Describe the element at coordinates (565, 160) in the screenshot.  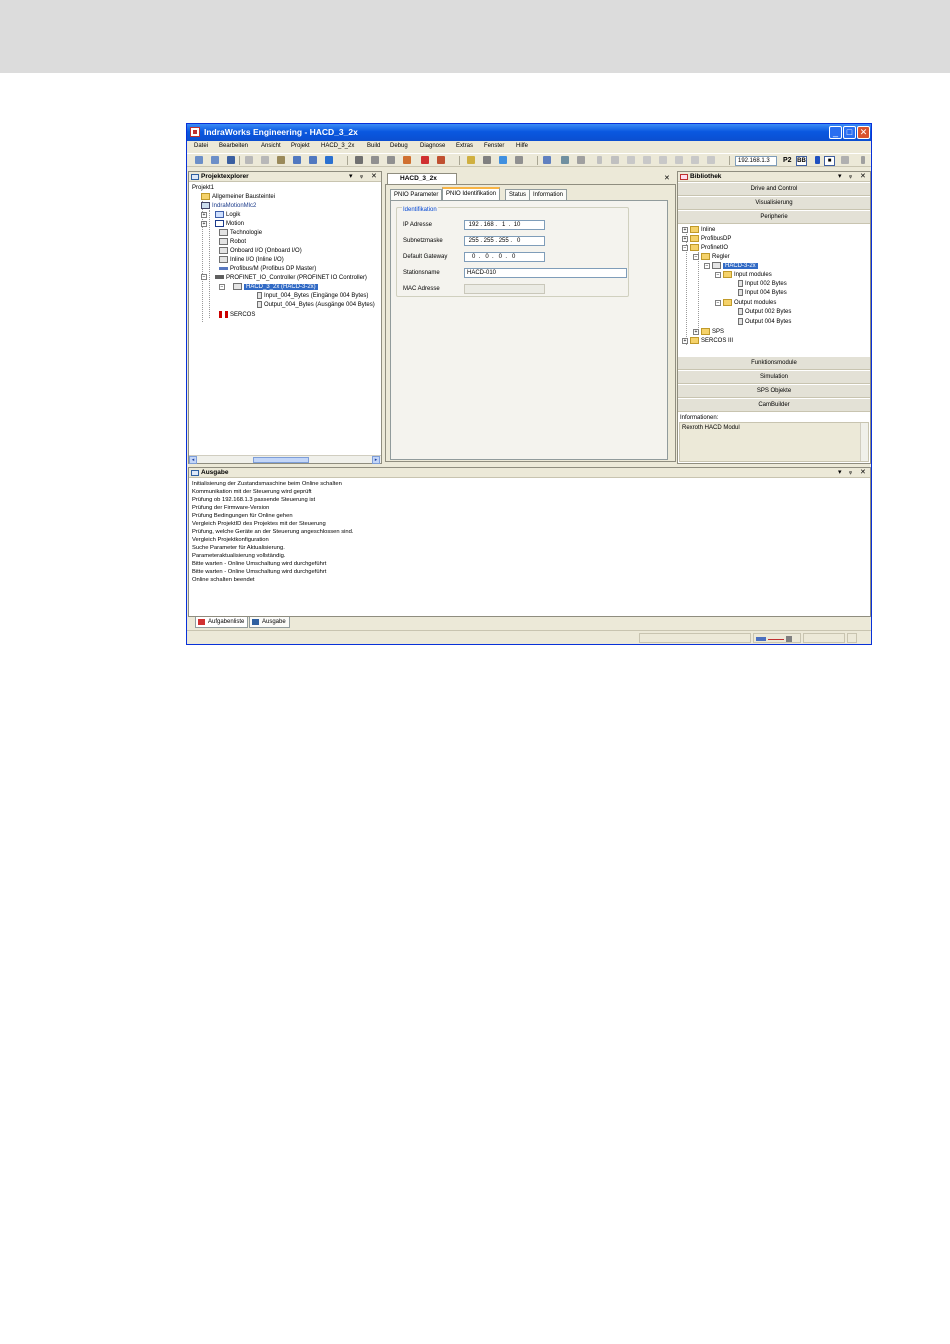
I see `scan-icon` at that location.